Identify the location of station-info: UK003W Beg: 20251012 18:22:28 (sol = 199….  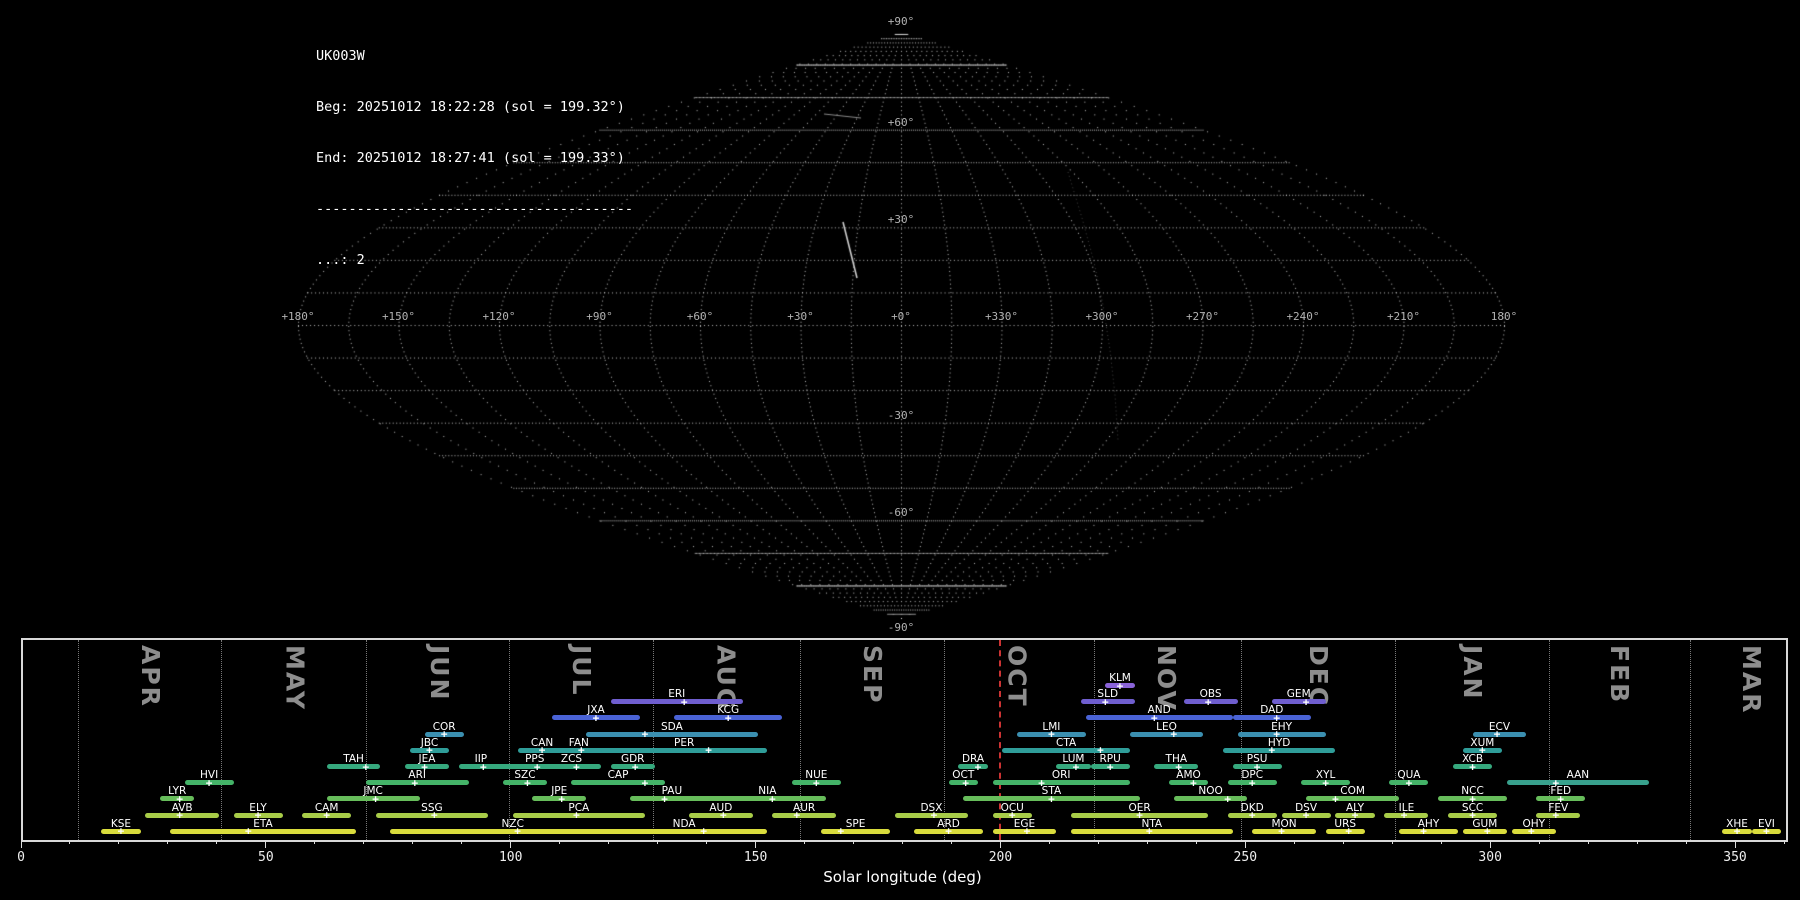
(474, 150).